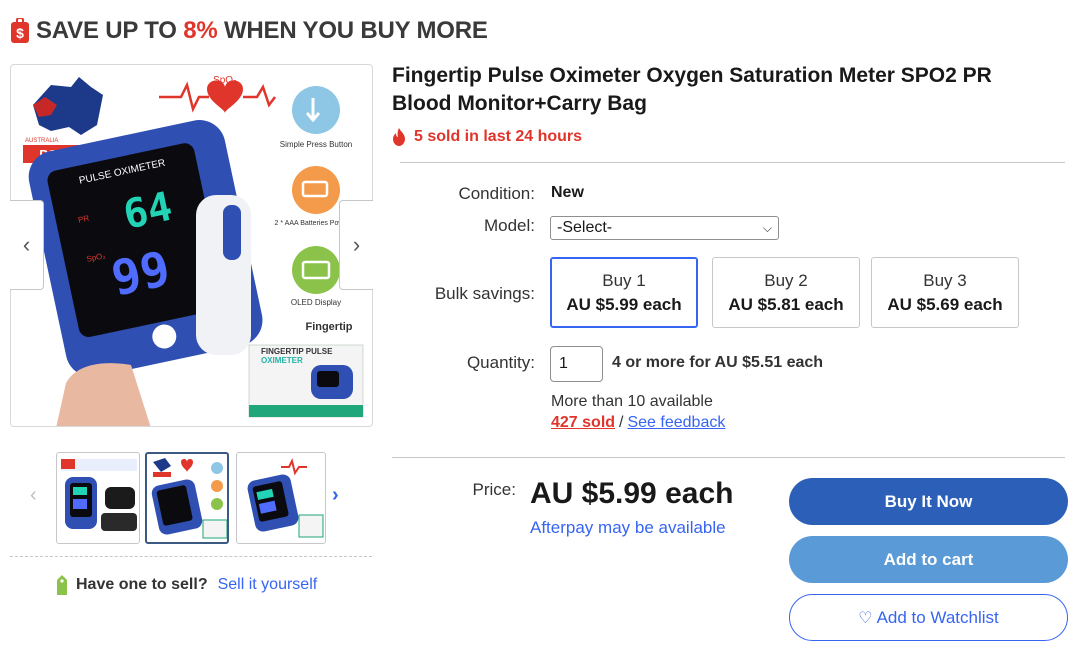  What do you see at coordinates (285, 498) in the screenshot?
I see `thumbnail-3-image` at bounding box center [285, 498].